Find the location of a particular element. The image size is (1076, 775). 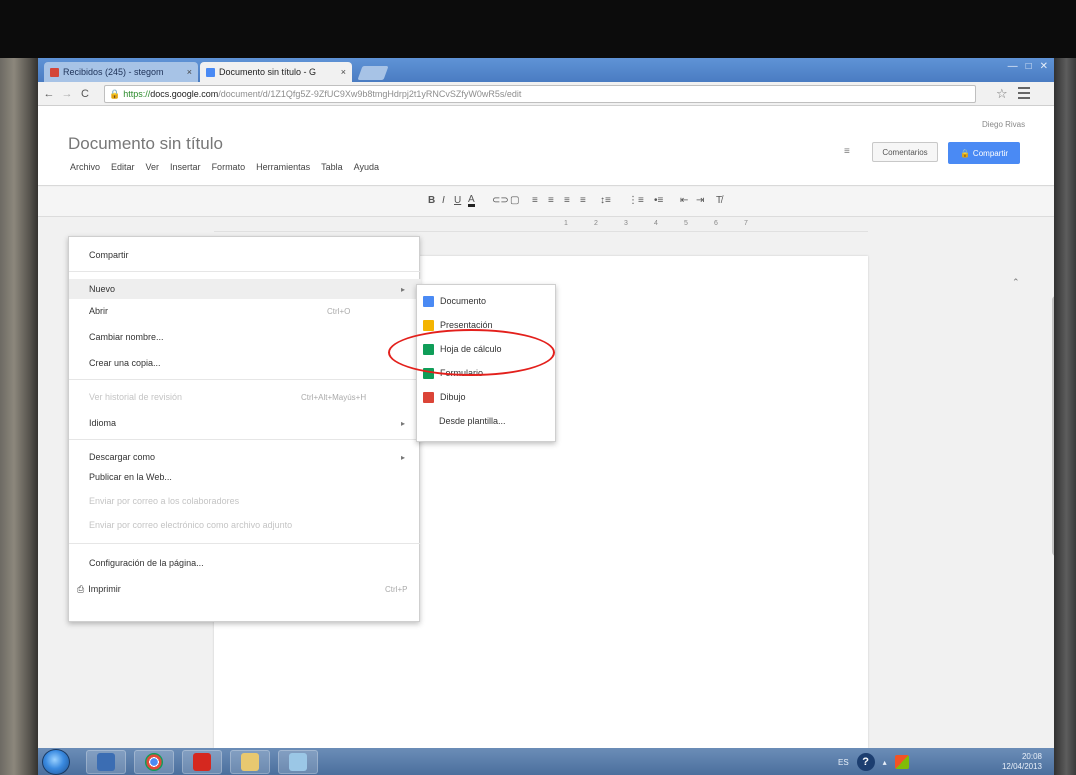

system-clock: 20:08 12/04/2013 is located at coordinates (1022, 762).